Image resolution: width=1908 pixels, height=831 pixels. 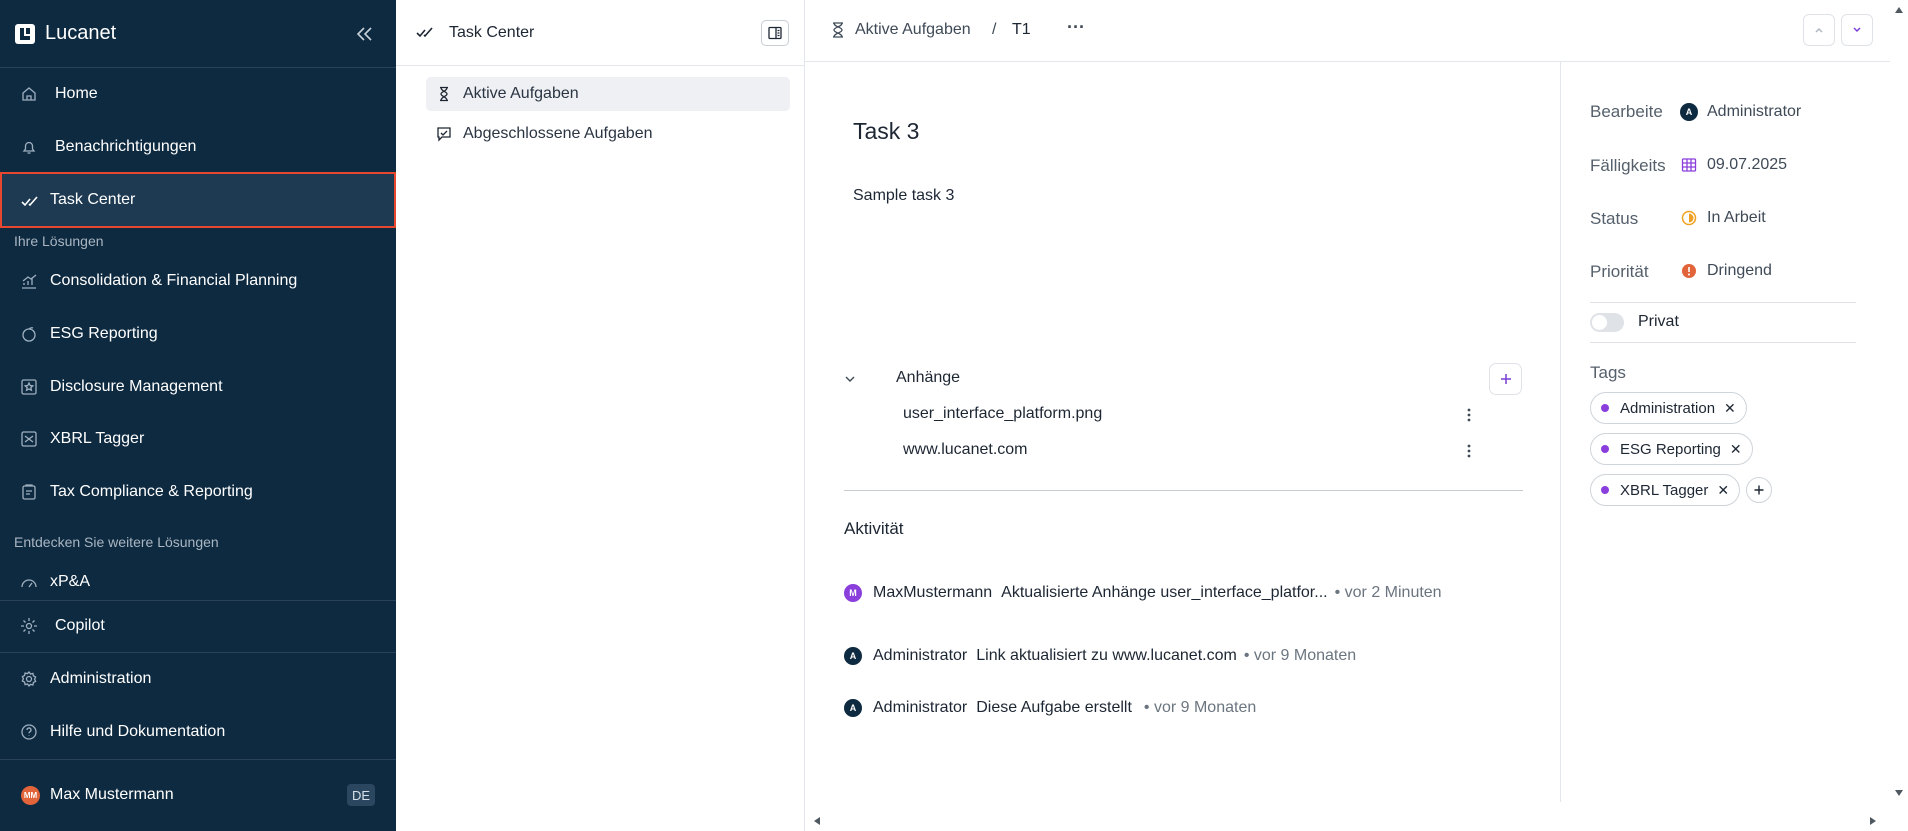 I want to click on user-profile: MM Max Mustermann DE, so click(x=198, y=796).